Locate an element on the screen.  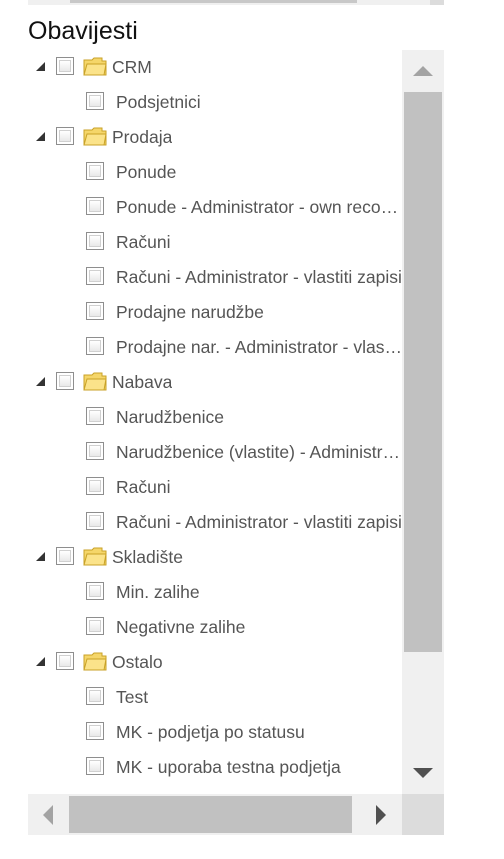
tree-group-label: Nabava is located at coordinates (142, 382).